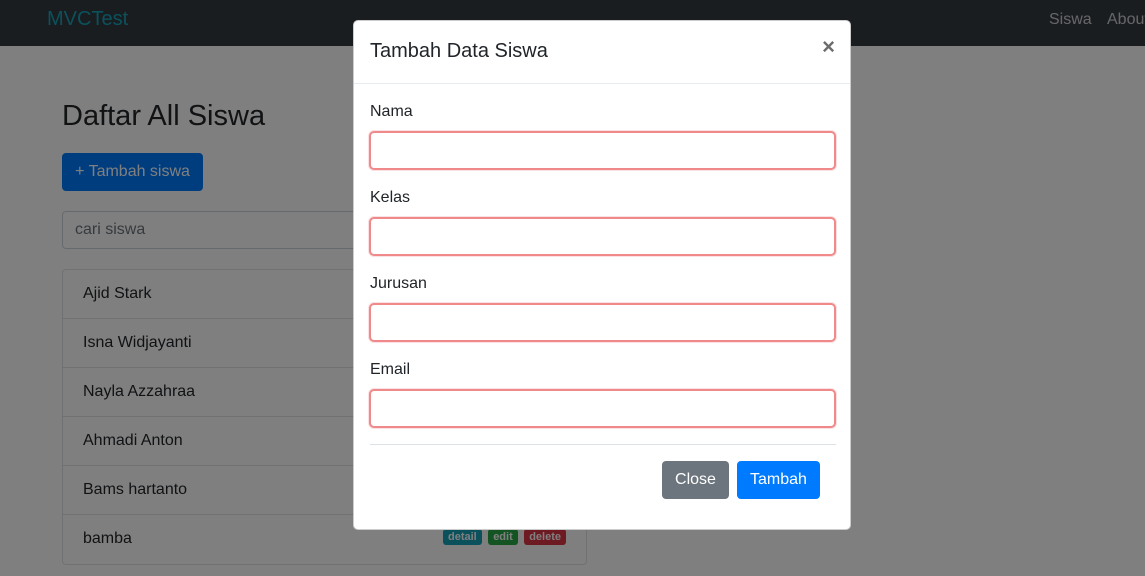 The height and width of the screenshot is (576, 1145). I want to click on close-button: Close, so click(695, 480).